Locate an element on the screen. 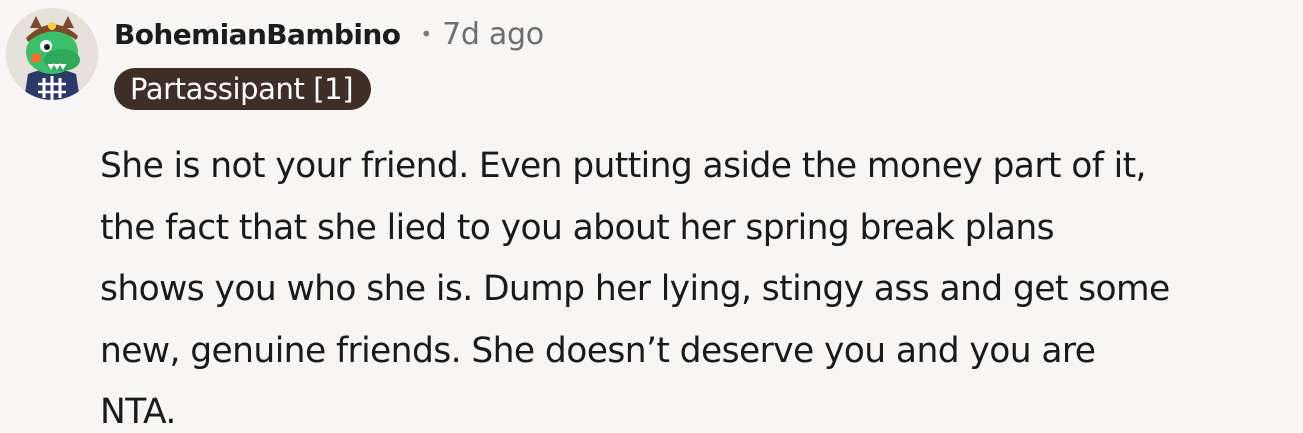  timestamp-link: 7d ago is located at coordinates (493, 34).